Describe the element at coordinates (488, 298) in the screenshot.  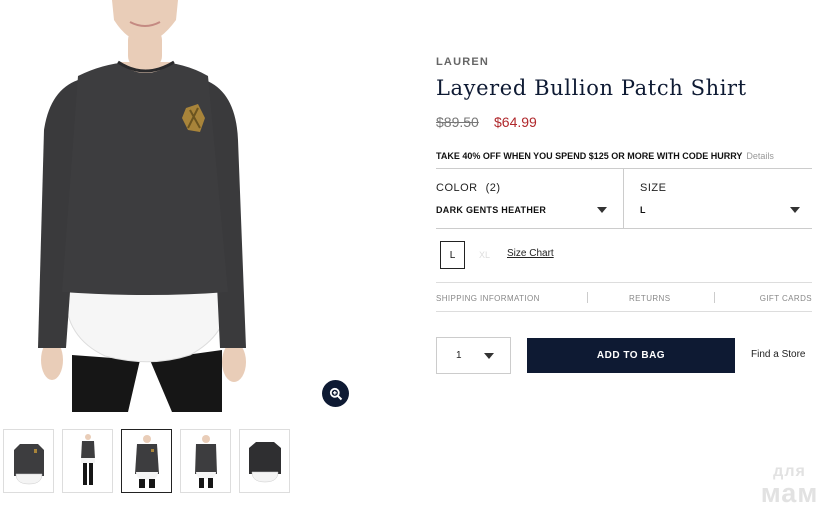
I see `shipping-information-link: SHIPPING INFORMATION` at that location.